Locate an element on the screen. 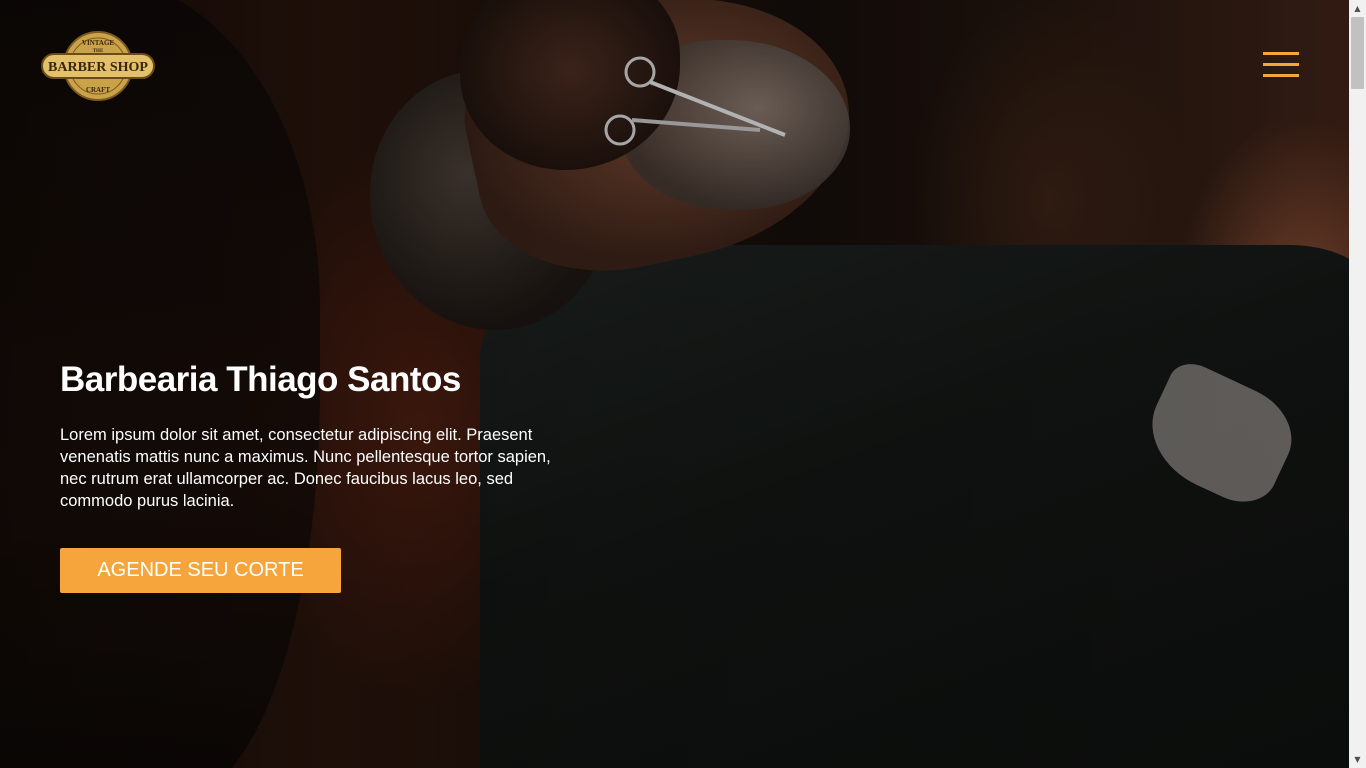 The image size is (1366, 768). menu-button is located at coordinates (1281, 65).